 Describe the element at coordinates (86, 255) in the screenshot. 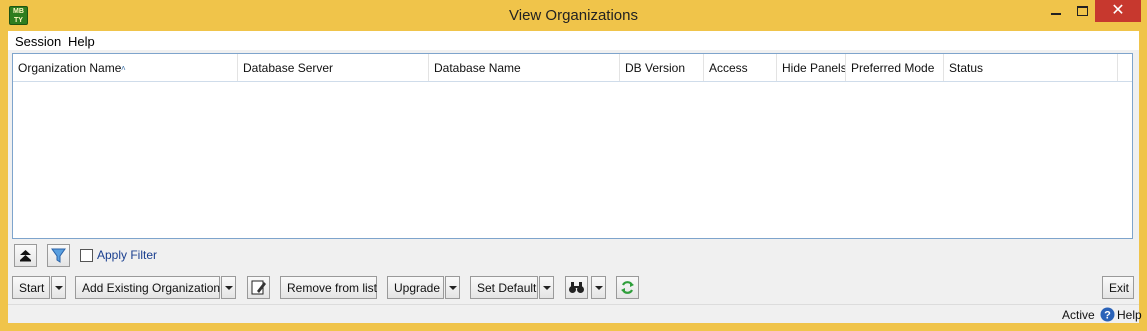

I see `apply-filter-checkbox` at that location.